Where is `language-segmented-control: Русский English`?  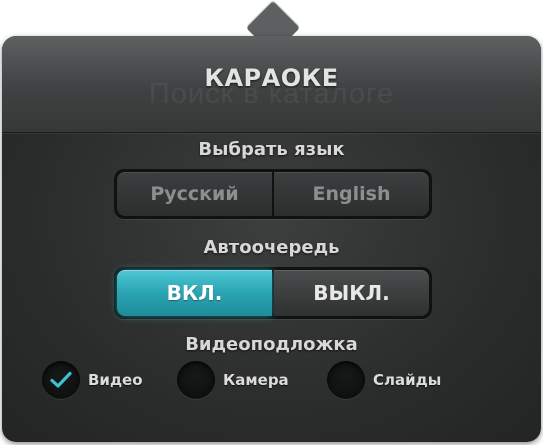 language-segmented-control: Русский English is located at coordinates (273, 194).